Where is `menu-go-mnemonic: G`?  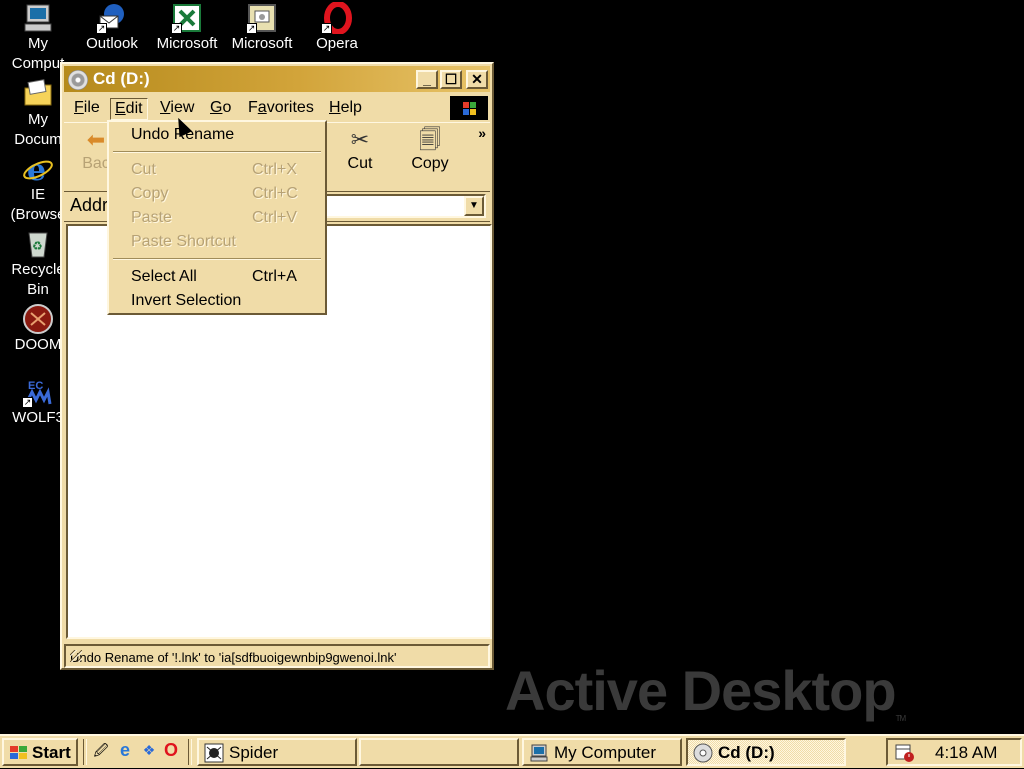 menu-go-mnemonic: G is located at coordinates (216, 107).